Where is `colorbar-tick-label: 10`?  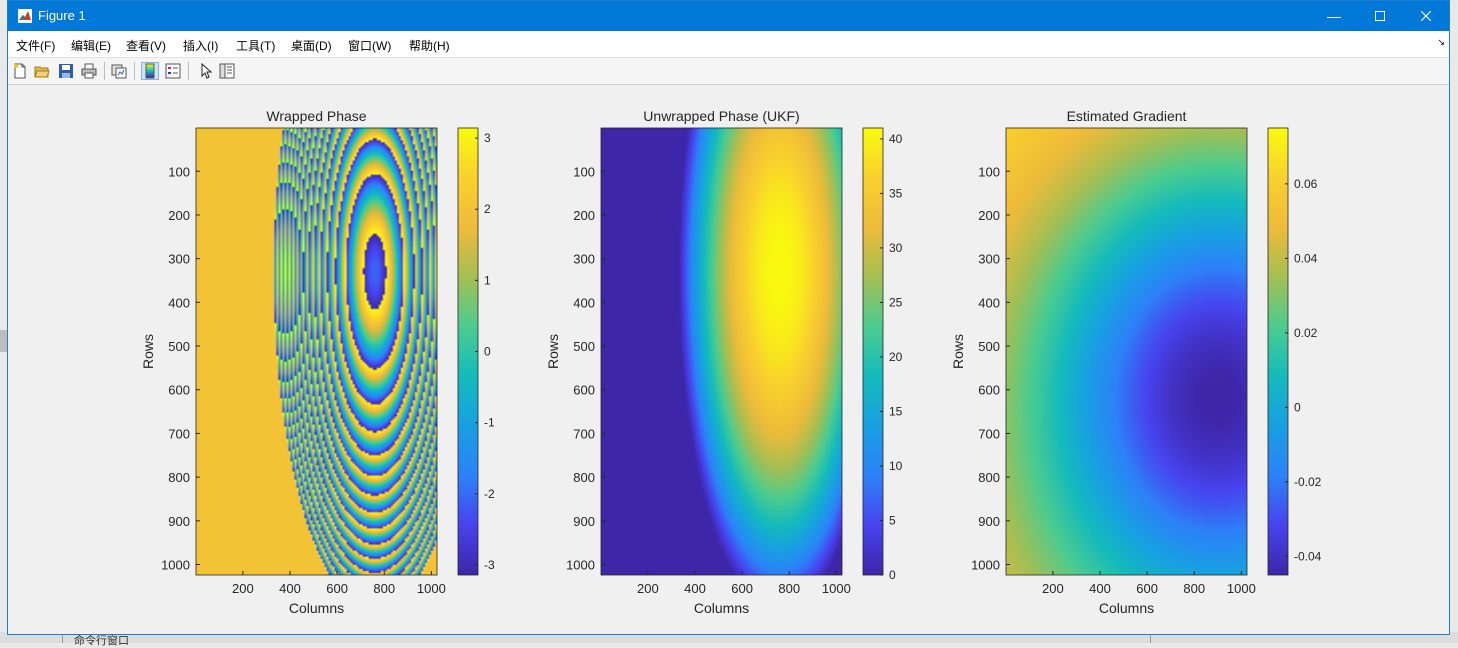
colorbar-tick-label: 10 is located at coordinates (896, 466).